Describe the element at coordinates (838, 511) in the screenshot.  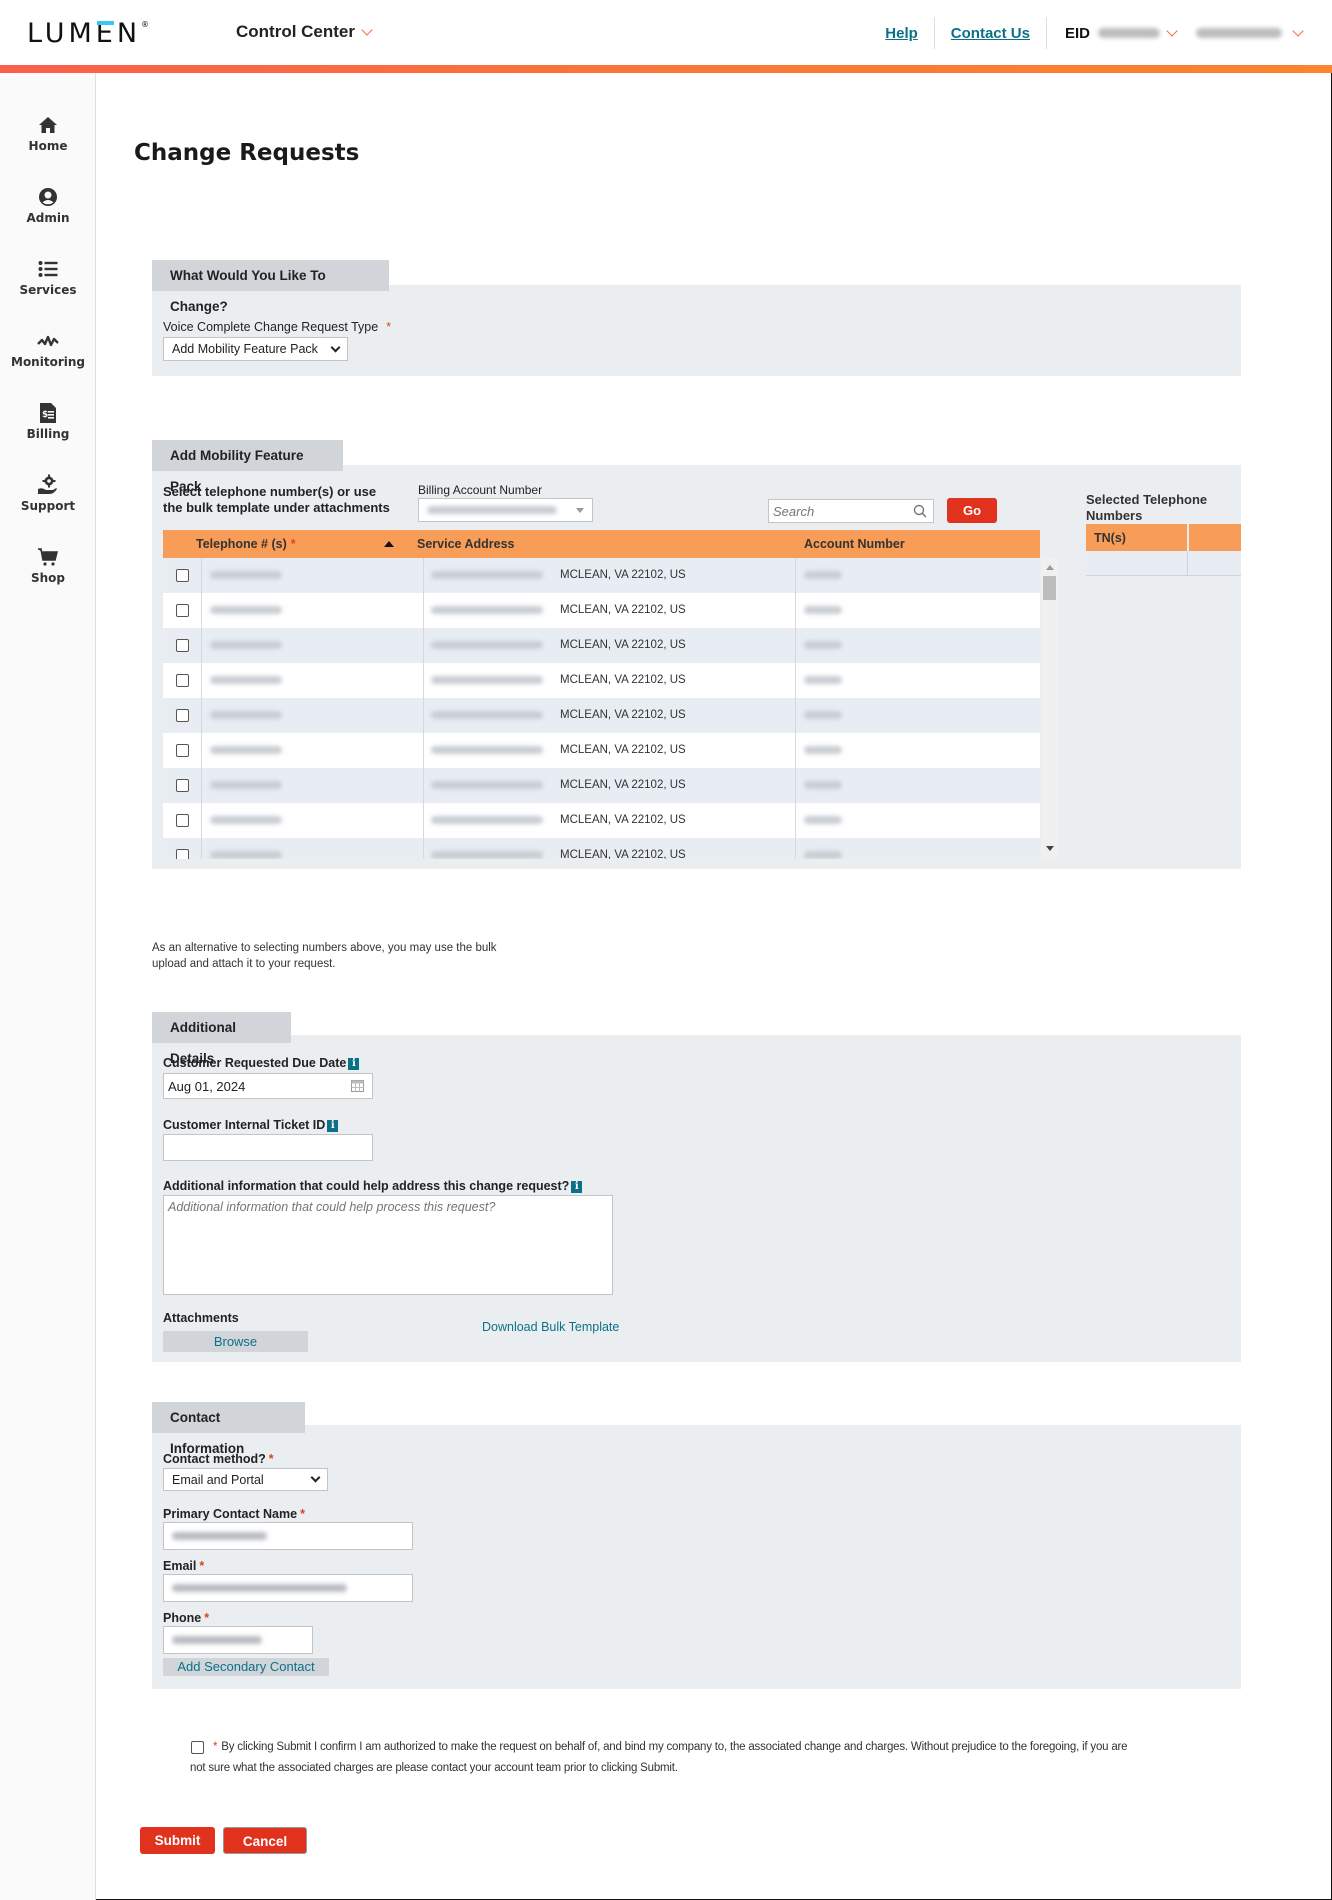
I see `search-input` at that location.